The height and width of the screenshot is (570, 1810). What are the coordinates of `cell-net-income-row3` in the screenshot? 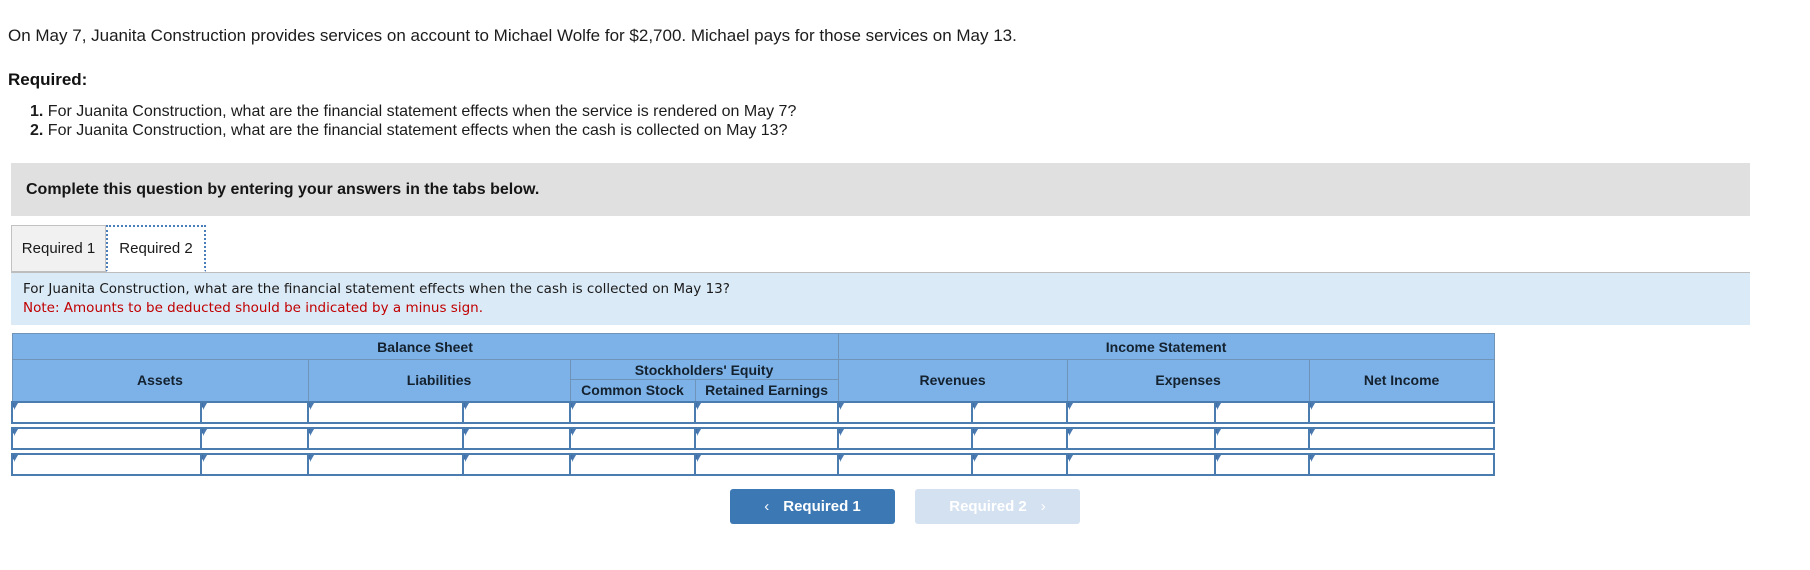 It's located at (1402, 464).